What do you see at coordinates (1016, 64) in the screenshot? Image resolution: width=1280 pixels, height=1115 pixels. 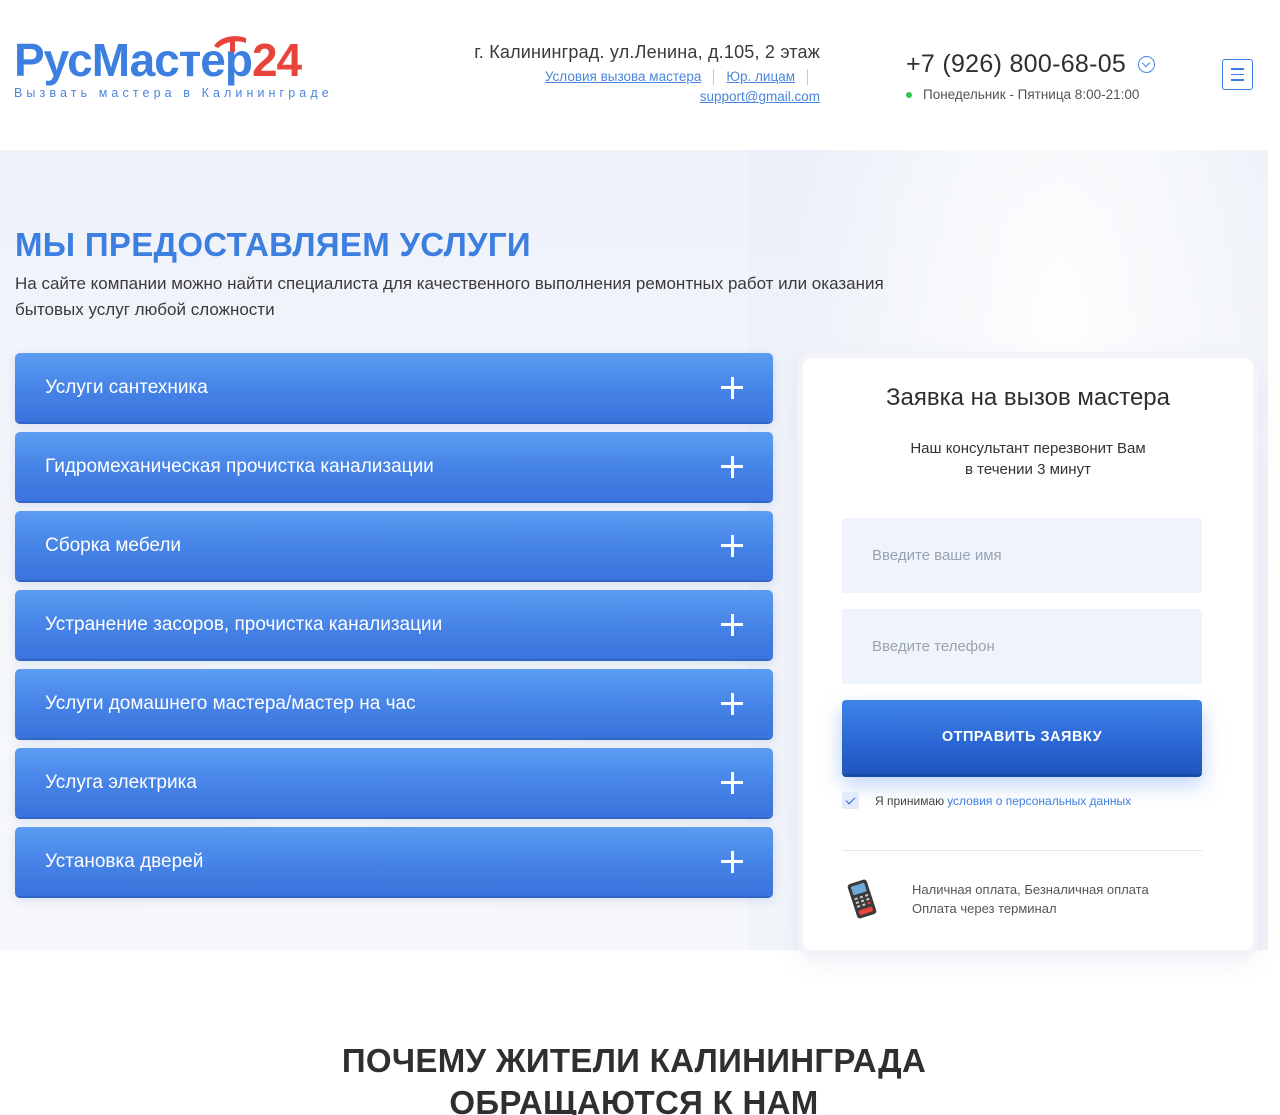 I see `phone-text: +7 (926) 800-68-05` at bounding box center [1016, 64].